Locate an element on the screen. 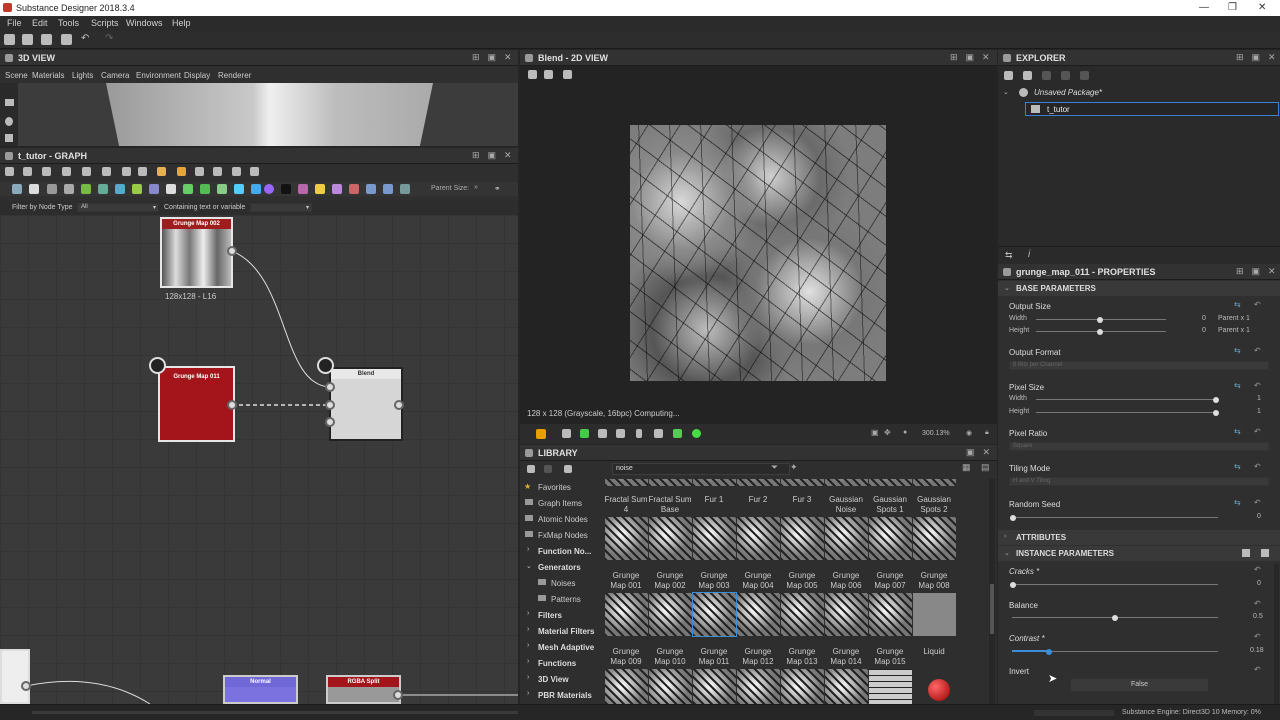  undo-icon: ↶ is located at coordinates (85, 38).